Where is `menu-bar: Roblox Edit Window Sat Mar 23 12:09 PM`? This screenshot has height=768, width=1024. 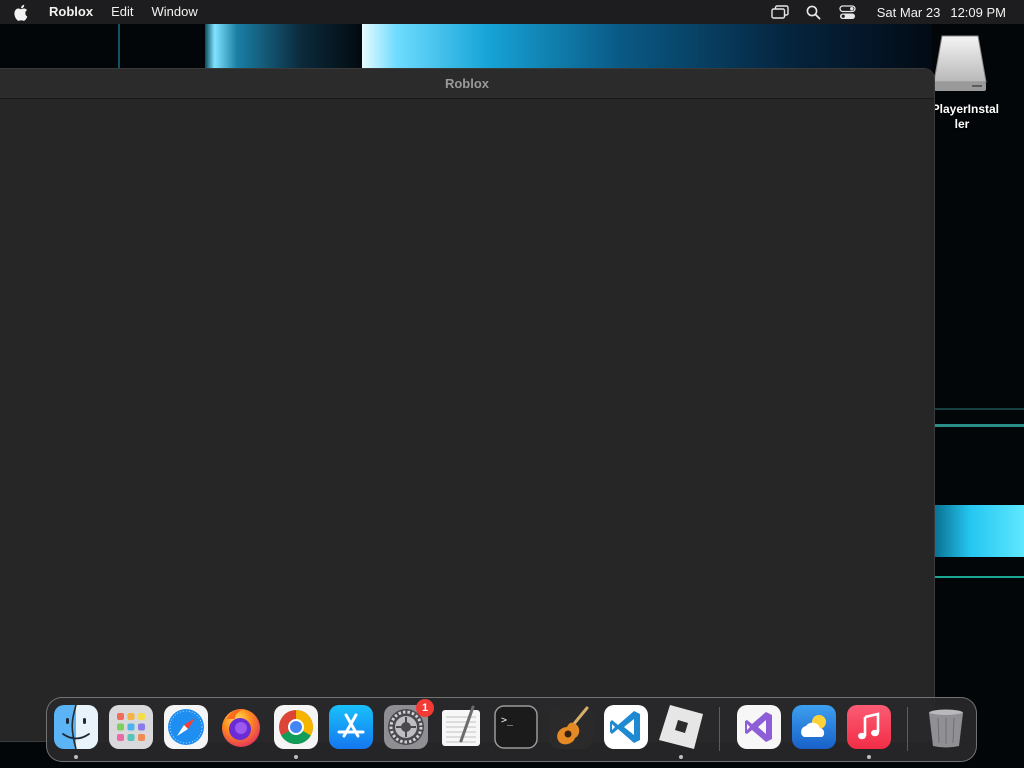
menu-bar: Roblox Edit Window Sat Mar 23 12:09 PM is located at coordinates (512, 12).